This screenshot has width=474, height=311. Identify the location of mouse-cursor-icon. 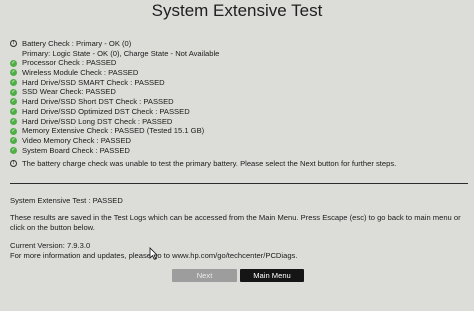
(153, 253).